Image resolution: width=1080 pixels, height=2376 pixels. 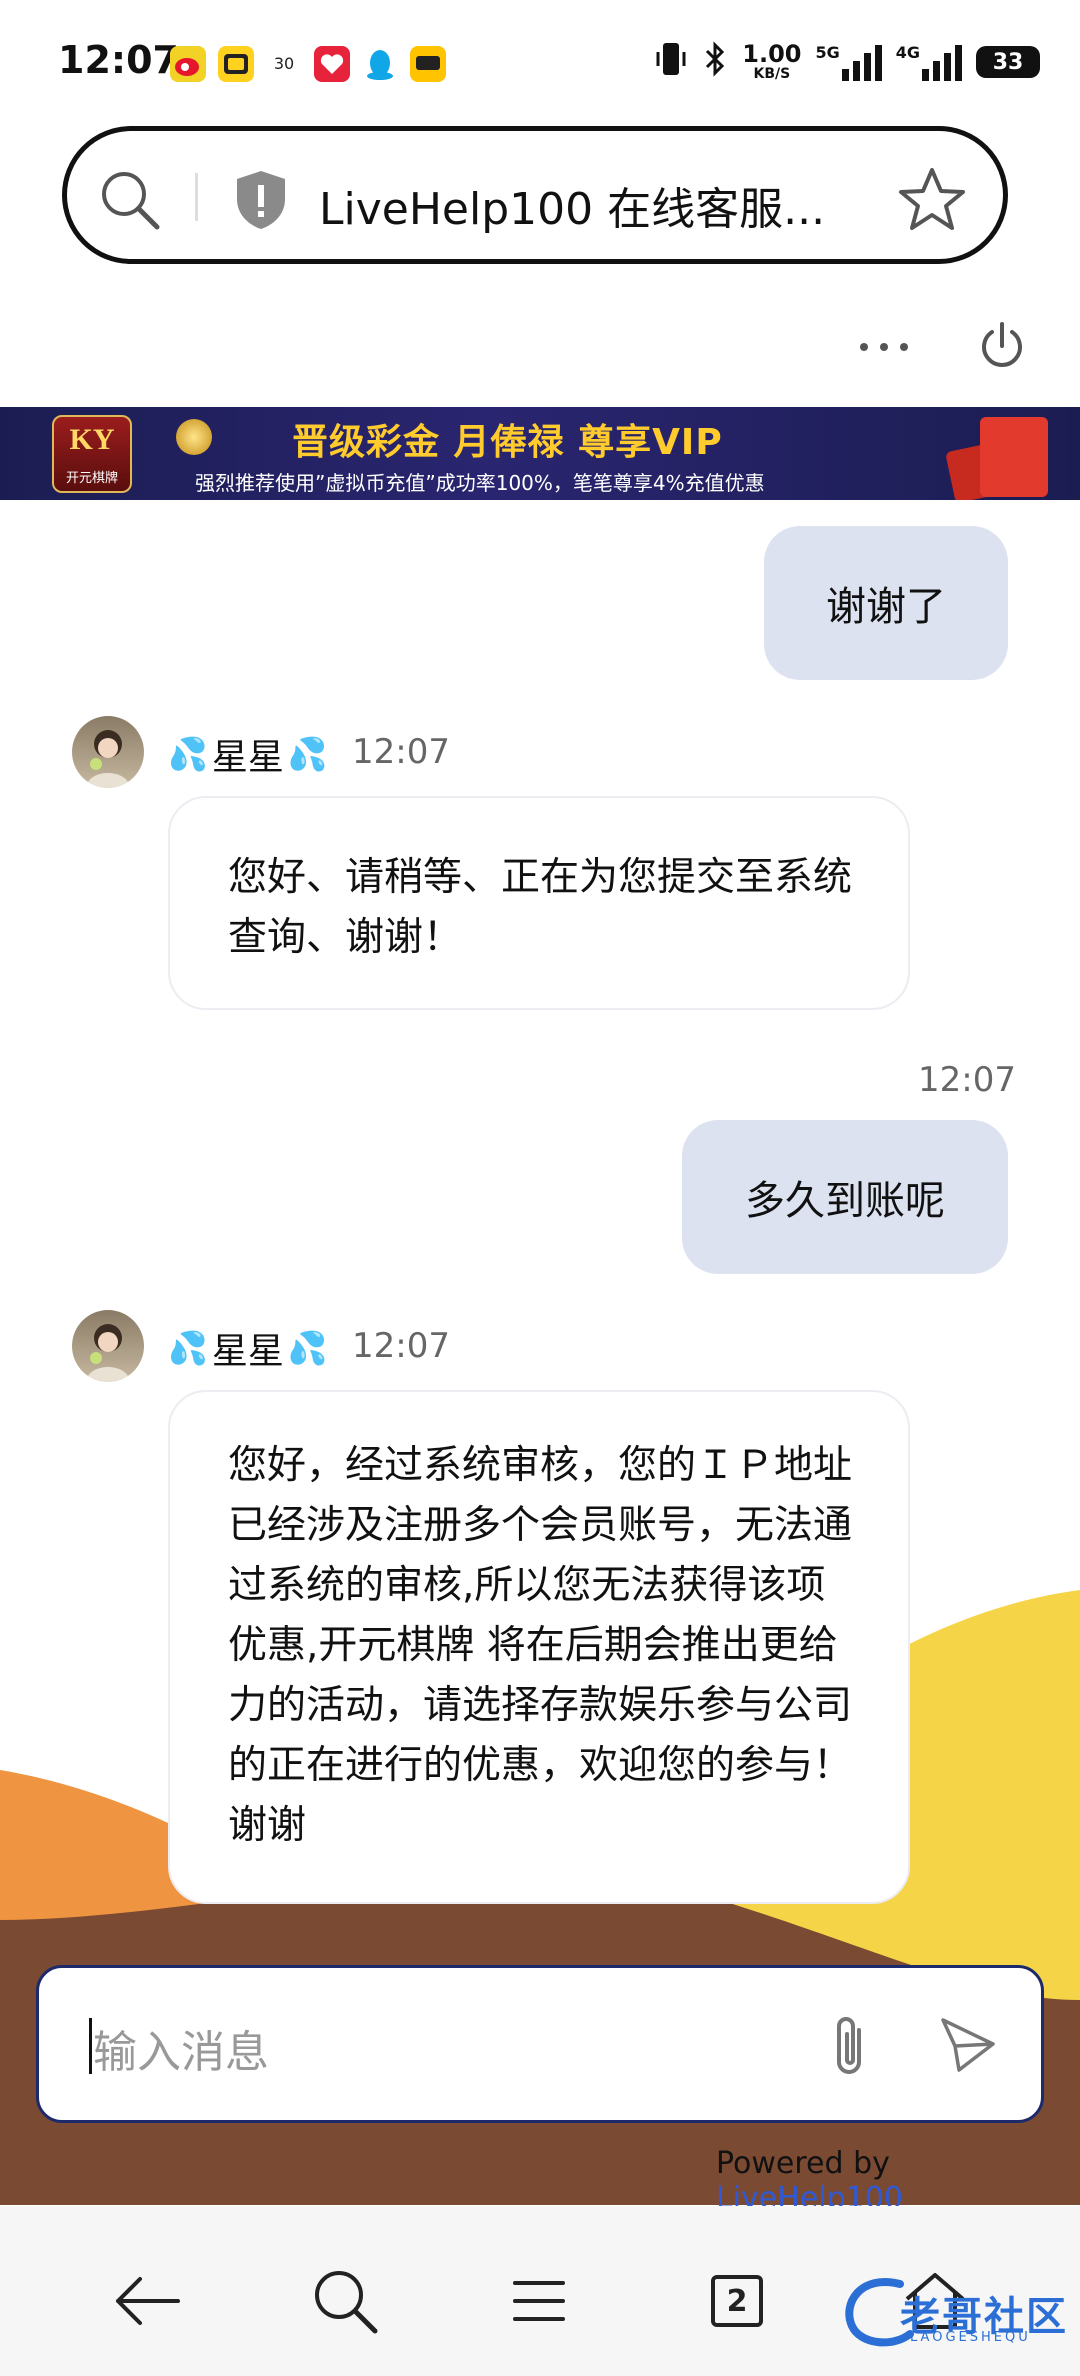 What do you see at coordinates (261, 202) in the screenshot?
I see `shield-warning-icon` at bounding box center [261, 202].